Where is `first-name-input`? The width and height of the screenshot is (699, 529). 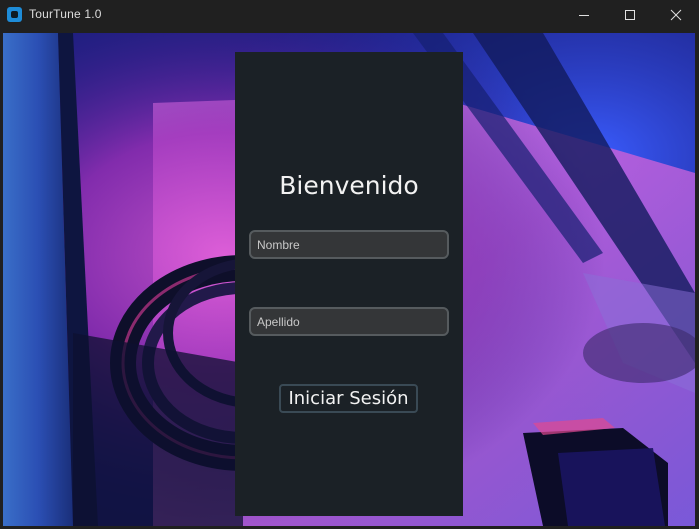 first-name-input is located at coordinates (349, 244).